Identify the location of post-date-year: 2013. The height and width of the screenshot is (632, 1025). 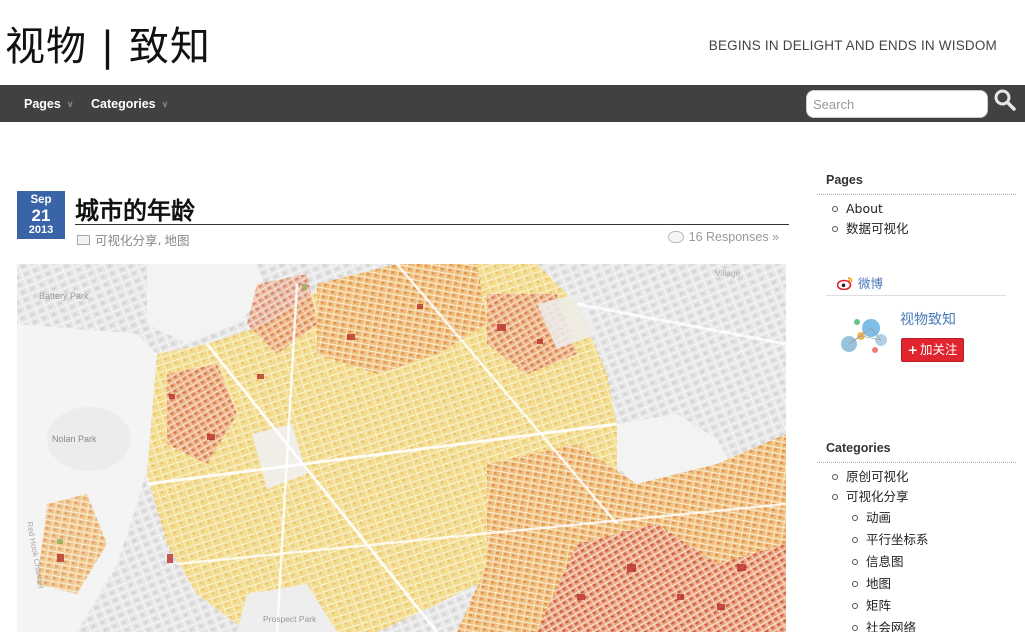
(41, 230).